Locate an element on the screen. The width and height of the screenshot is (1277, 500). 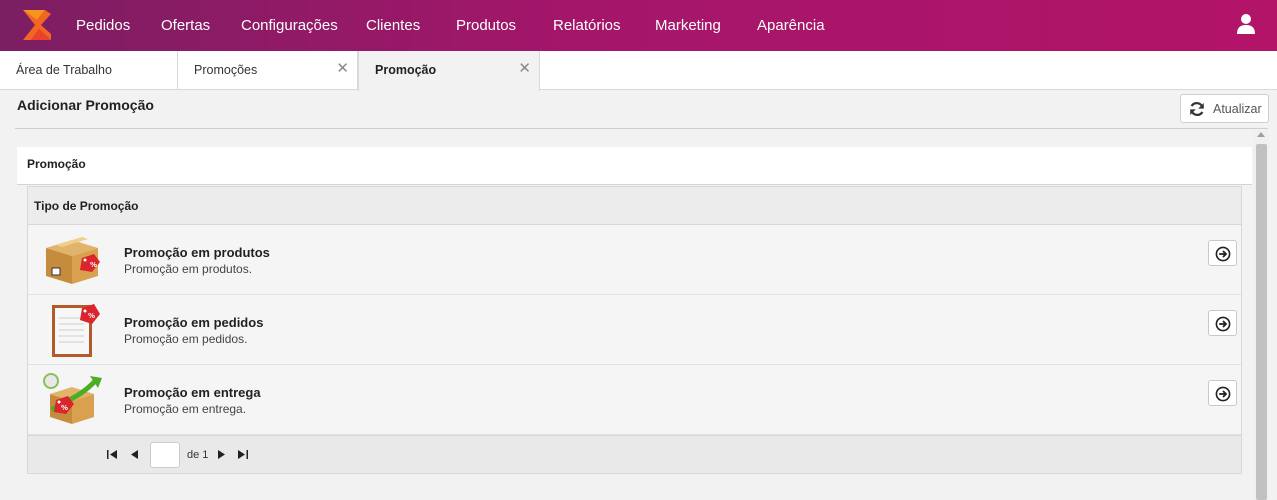
tab-promocao: Promoção ✕ is located at coordinates (449, 71).